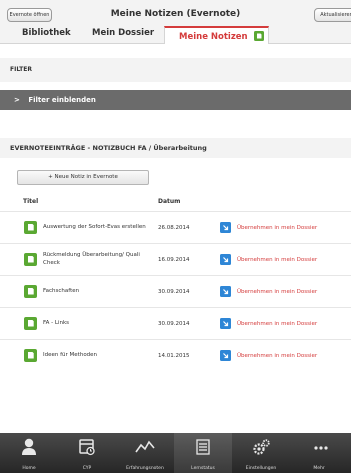  I want to click on nav-erfahrungsnoten: Erfahrungsnoten, so click(145, 453).